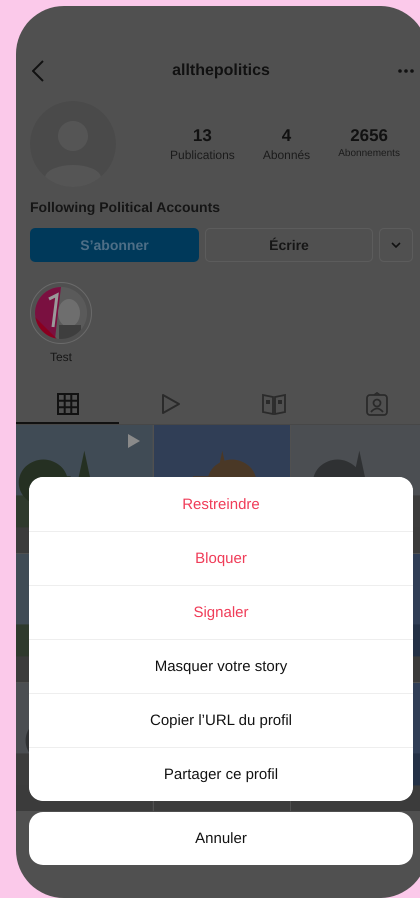 This screenshot has height=898, width=420. What do you see at coordinates (202, 136) in the screenshot?
I see `stat-count: 13` at bounding box center [202, 136].